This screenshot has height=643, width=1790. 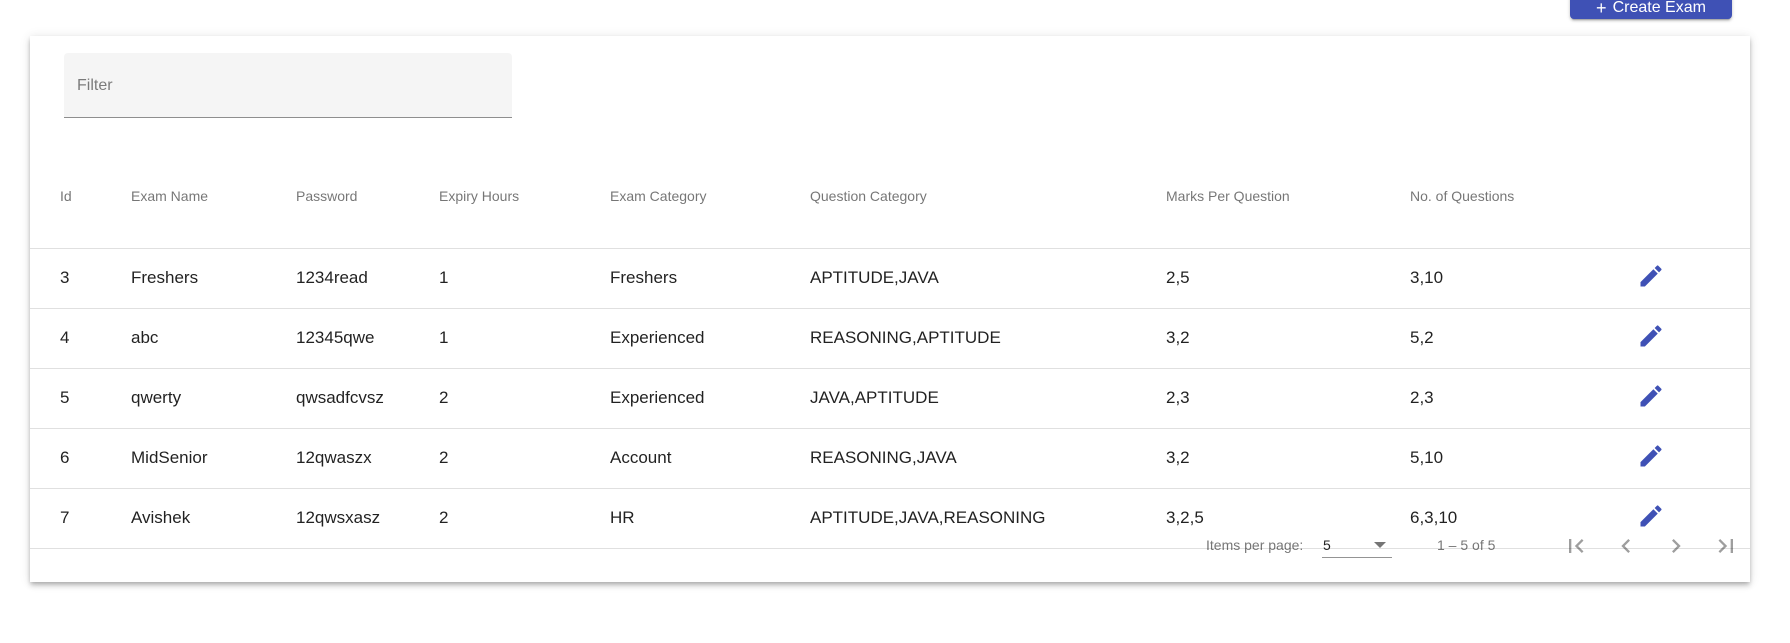 I want to click on last-page-icon, so click(x=1725, y=546).